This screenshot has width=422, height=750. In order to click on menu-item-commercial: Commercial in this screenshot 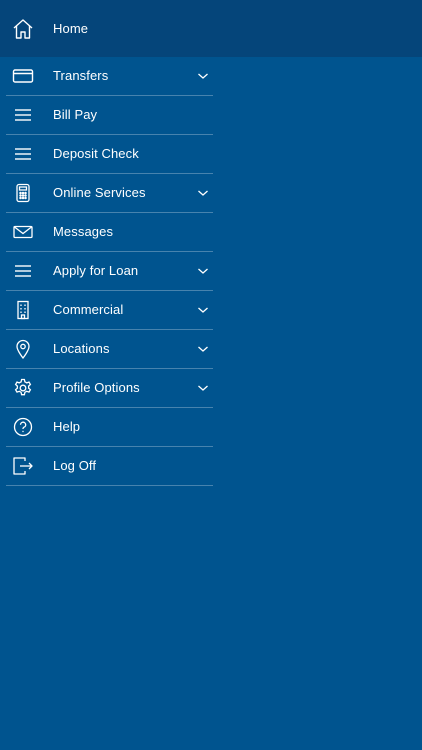, I will do `click(109, 310)`.